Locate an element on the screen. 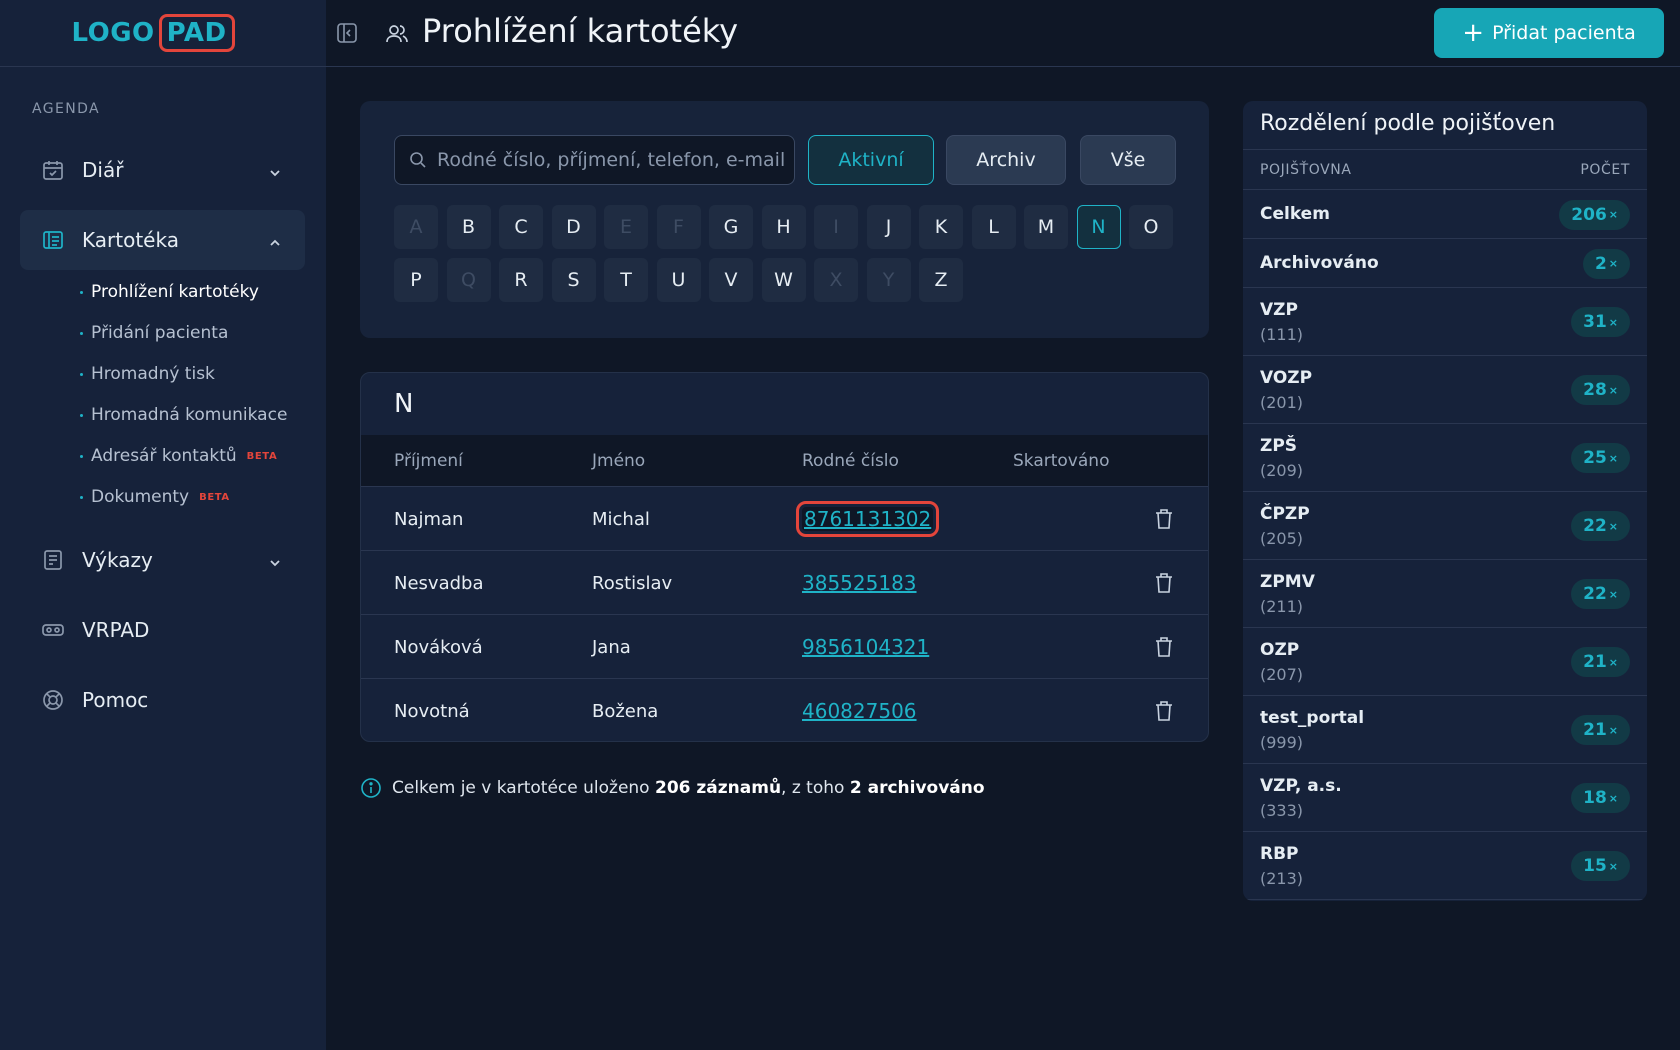 This screenshot has height=1050, width=1680. insurer-code: (207) is located at coordinates (1282, 674).